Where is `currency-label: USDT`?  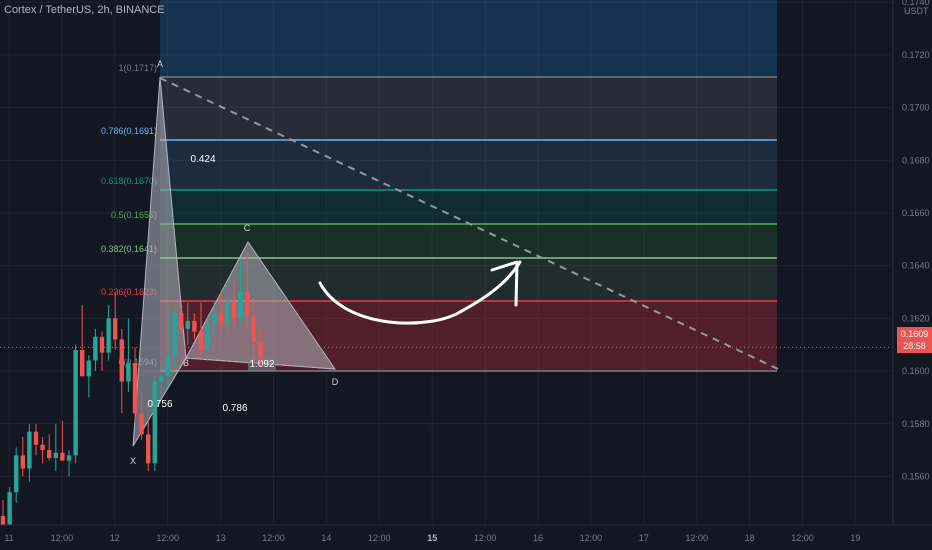
currency-label: USDT is located at coordinates (916, 11).